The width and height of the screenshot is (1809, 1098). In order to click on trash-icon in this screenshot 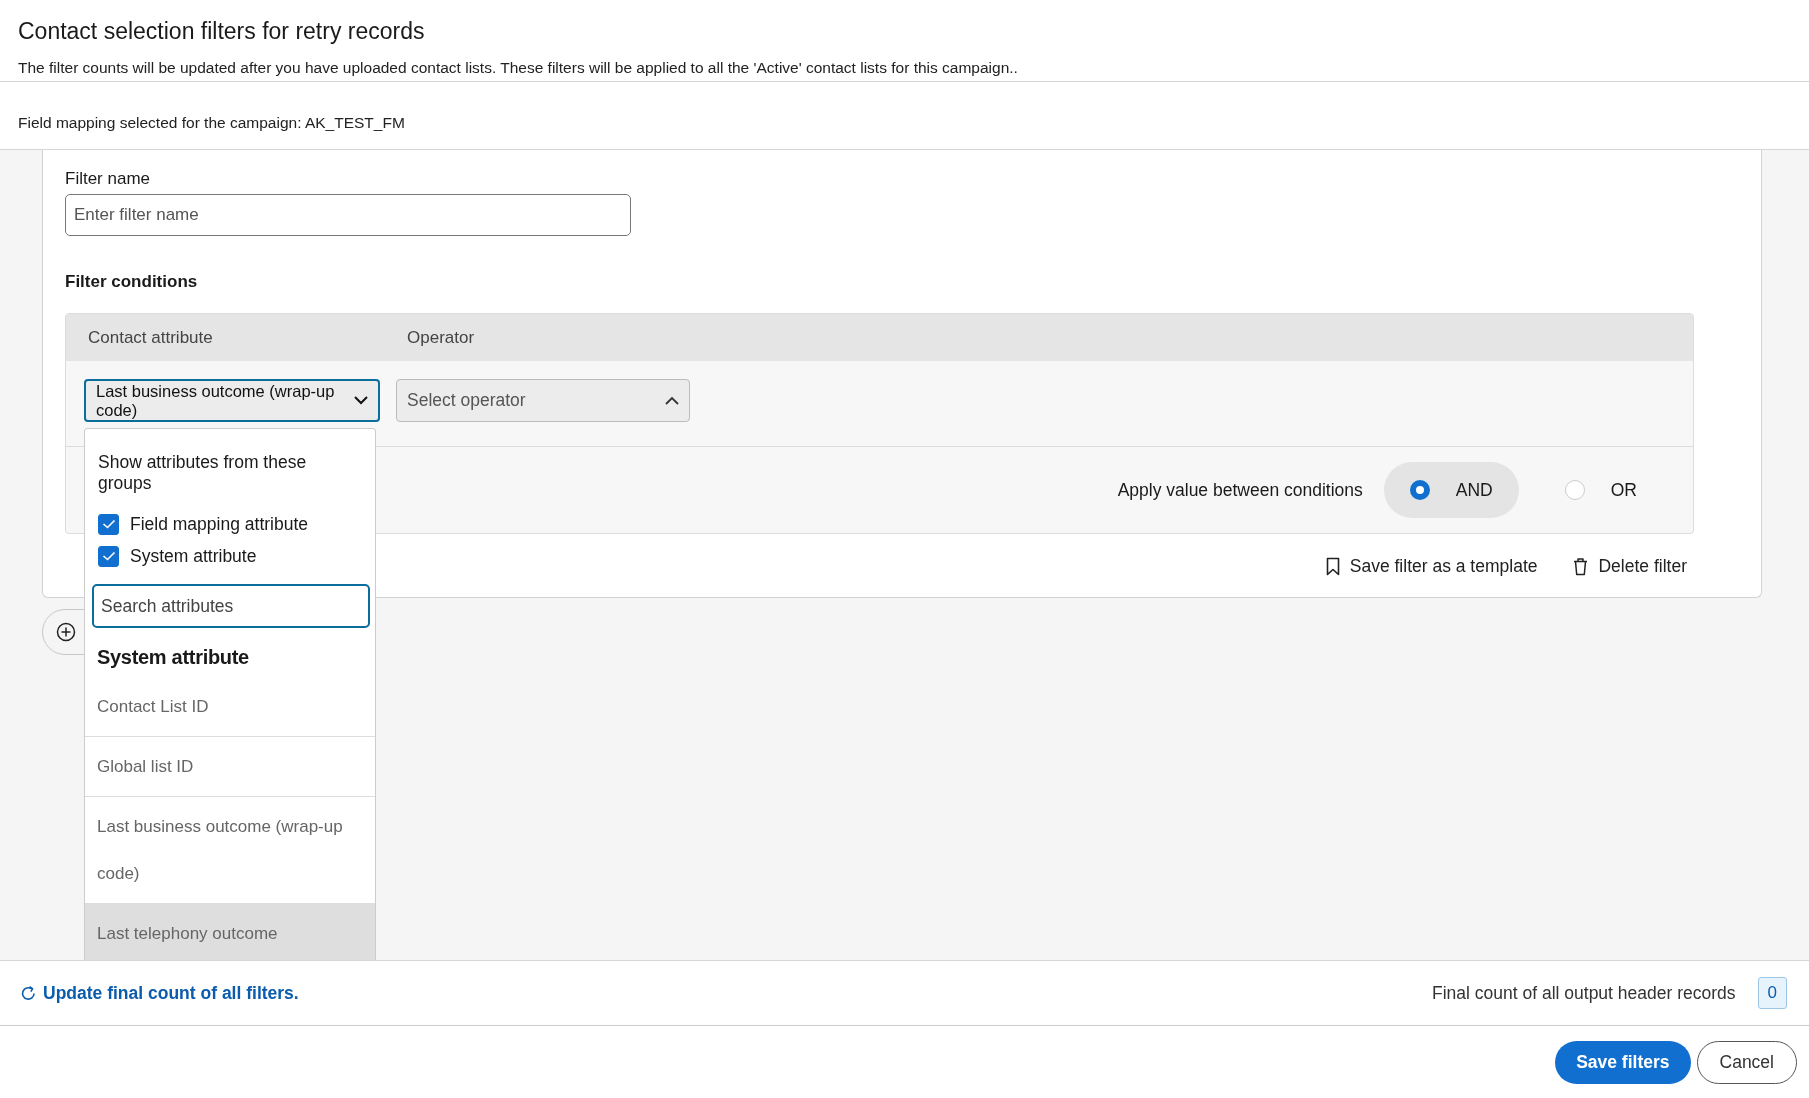, I will do `click(1581, 566)`.